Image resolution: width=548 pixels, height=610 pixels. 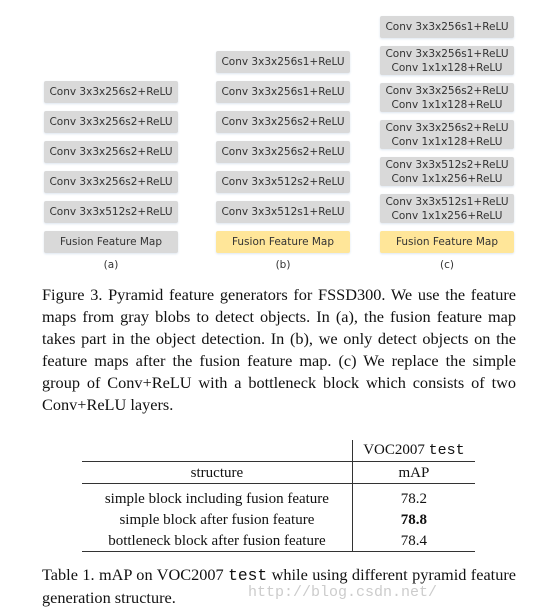 I want to click on structure-cell: simple block including fusion feature, so click(x=216, y=498).